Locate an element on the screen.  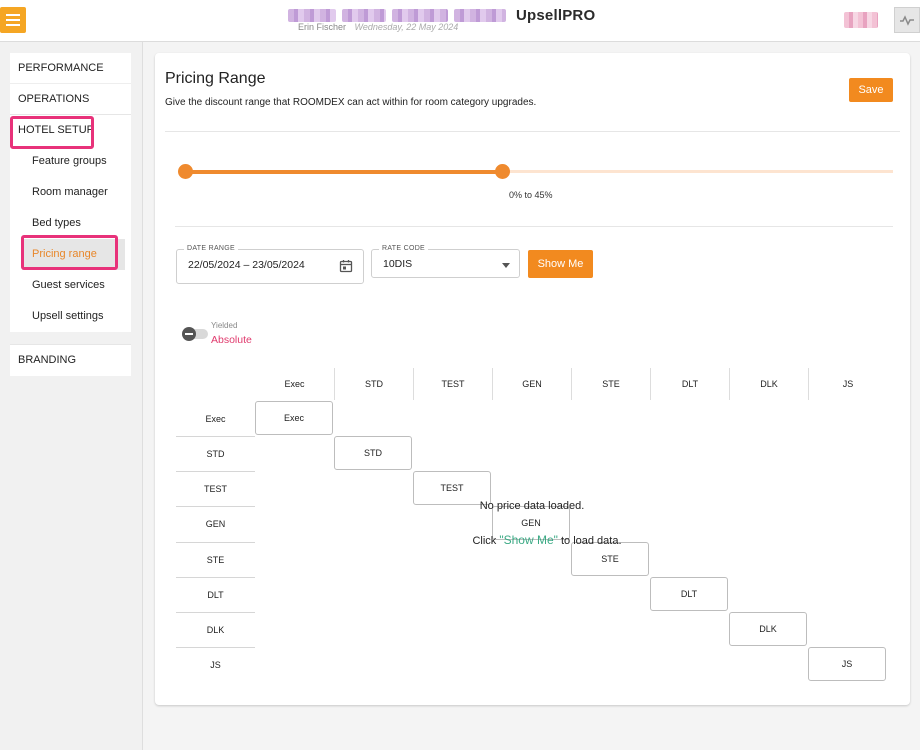
matrix-column-header: TEST is located at coordinates (452, 384).